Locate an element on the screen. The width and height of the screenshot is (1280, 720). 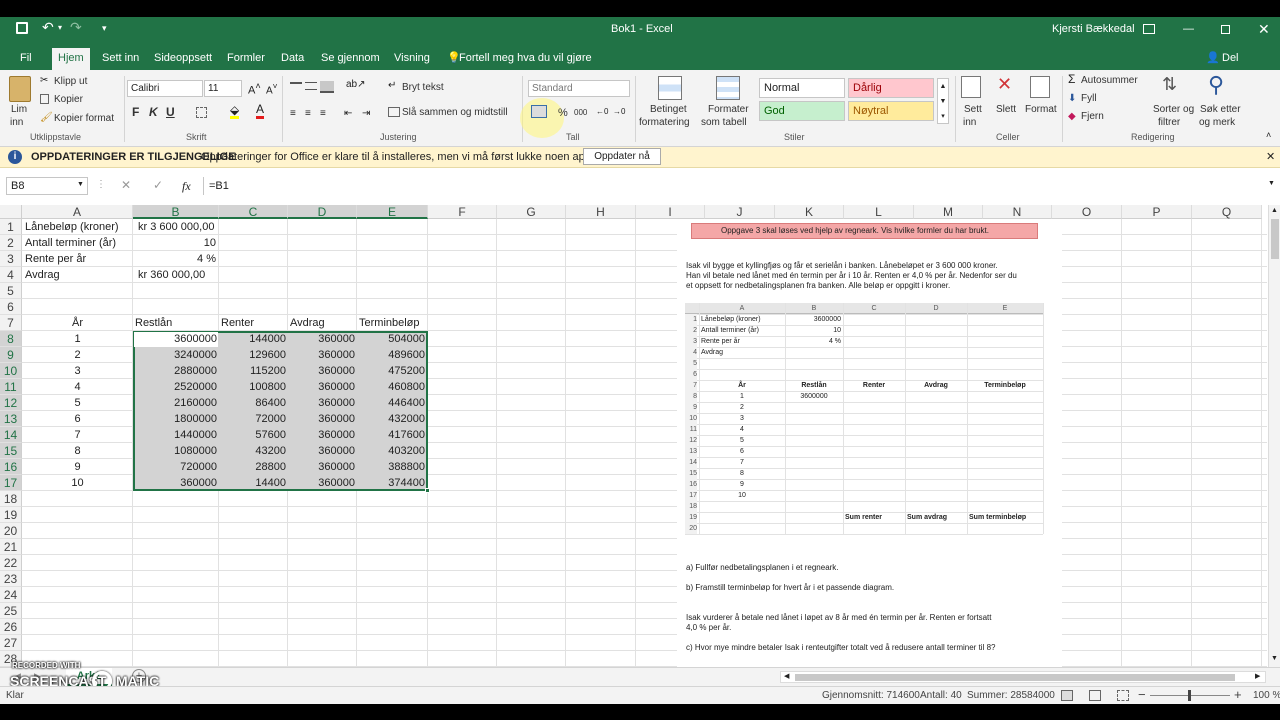
cell-interest: 100800 is located at coordinates (252, 387).